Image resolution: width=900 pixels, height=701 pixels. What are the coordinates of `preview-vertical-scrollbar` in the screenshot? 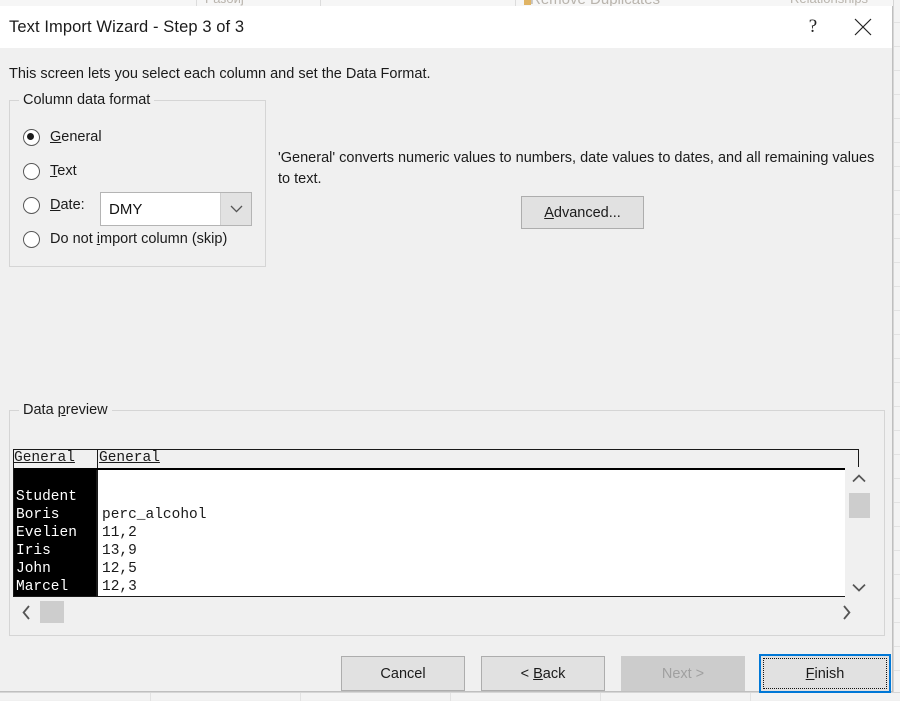 It's located at (859, 532).